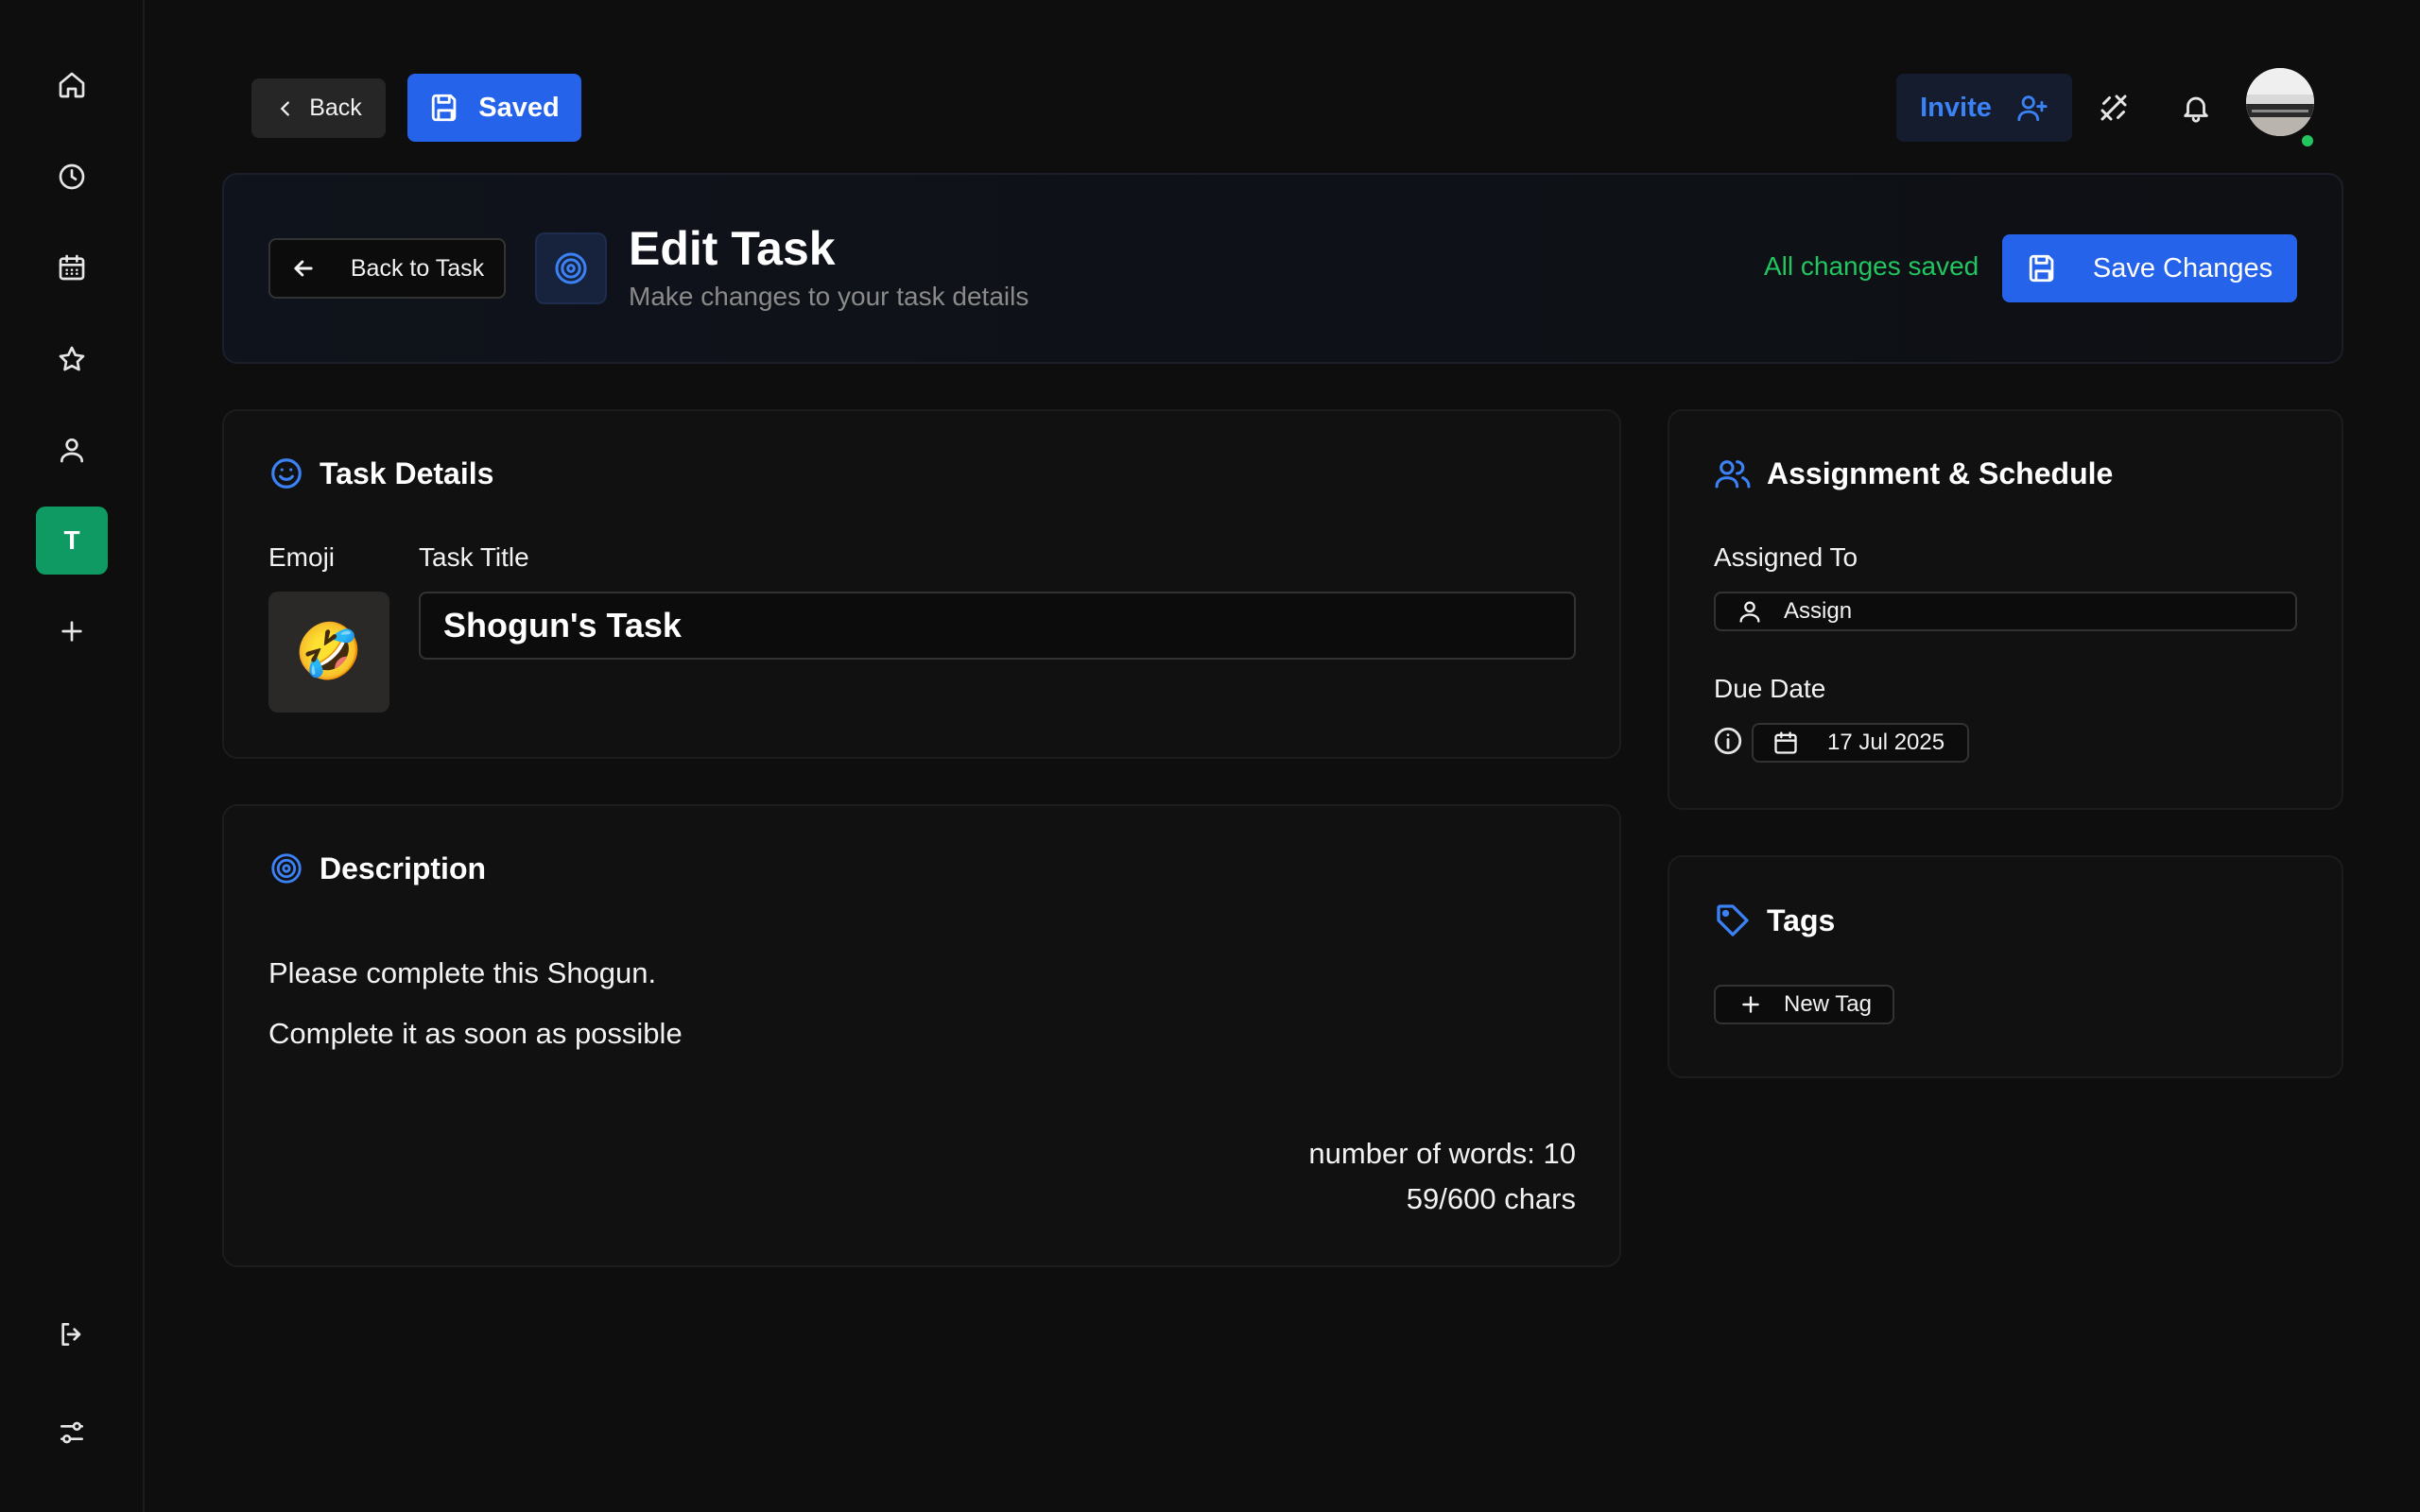  What do you see at coordinates (732, 248) in the screenshot?
I see `page-title: Edit Task` at bounding box center [732, 248].